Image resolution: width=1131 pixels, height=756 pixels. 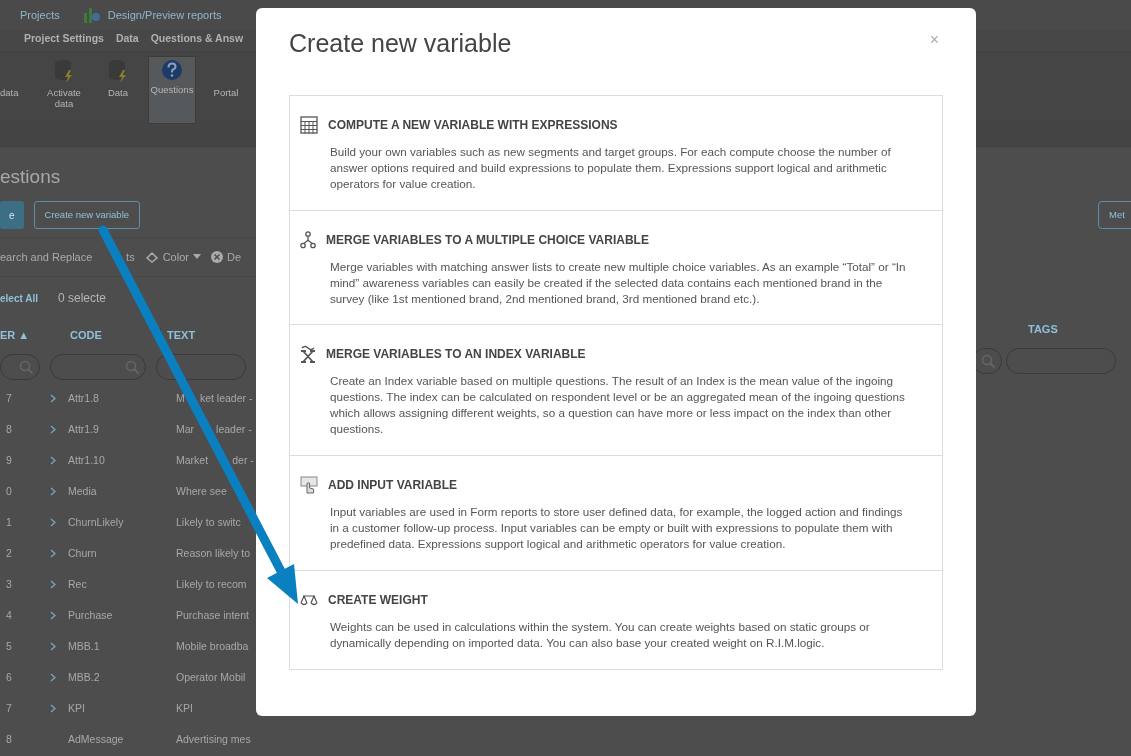 I want to click on code-cell-text: Churn, so click(x=83, y=553).